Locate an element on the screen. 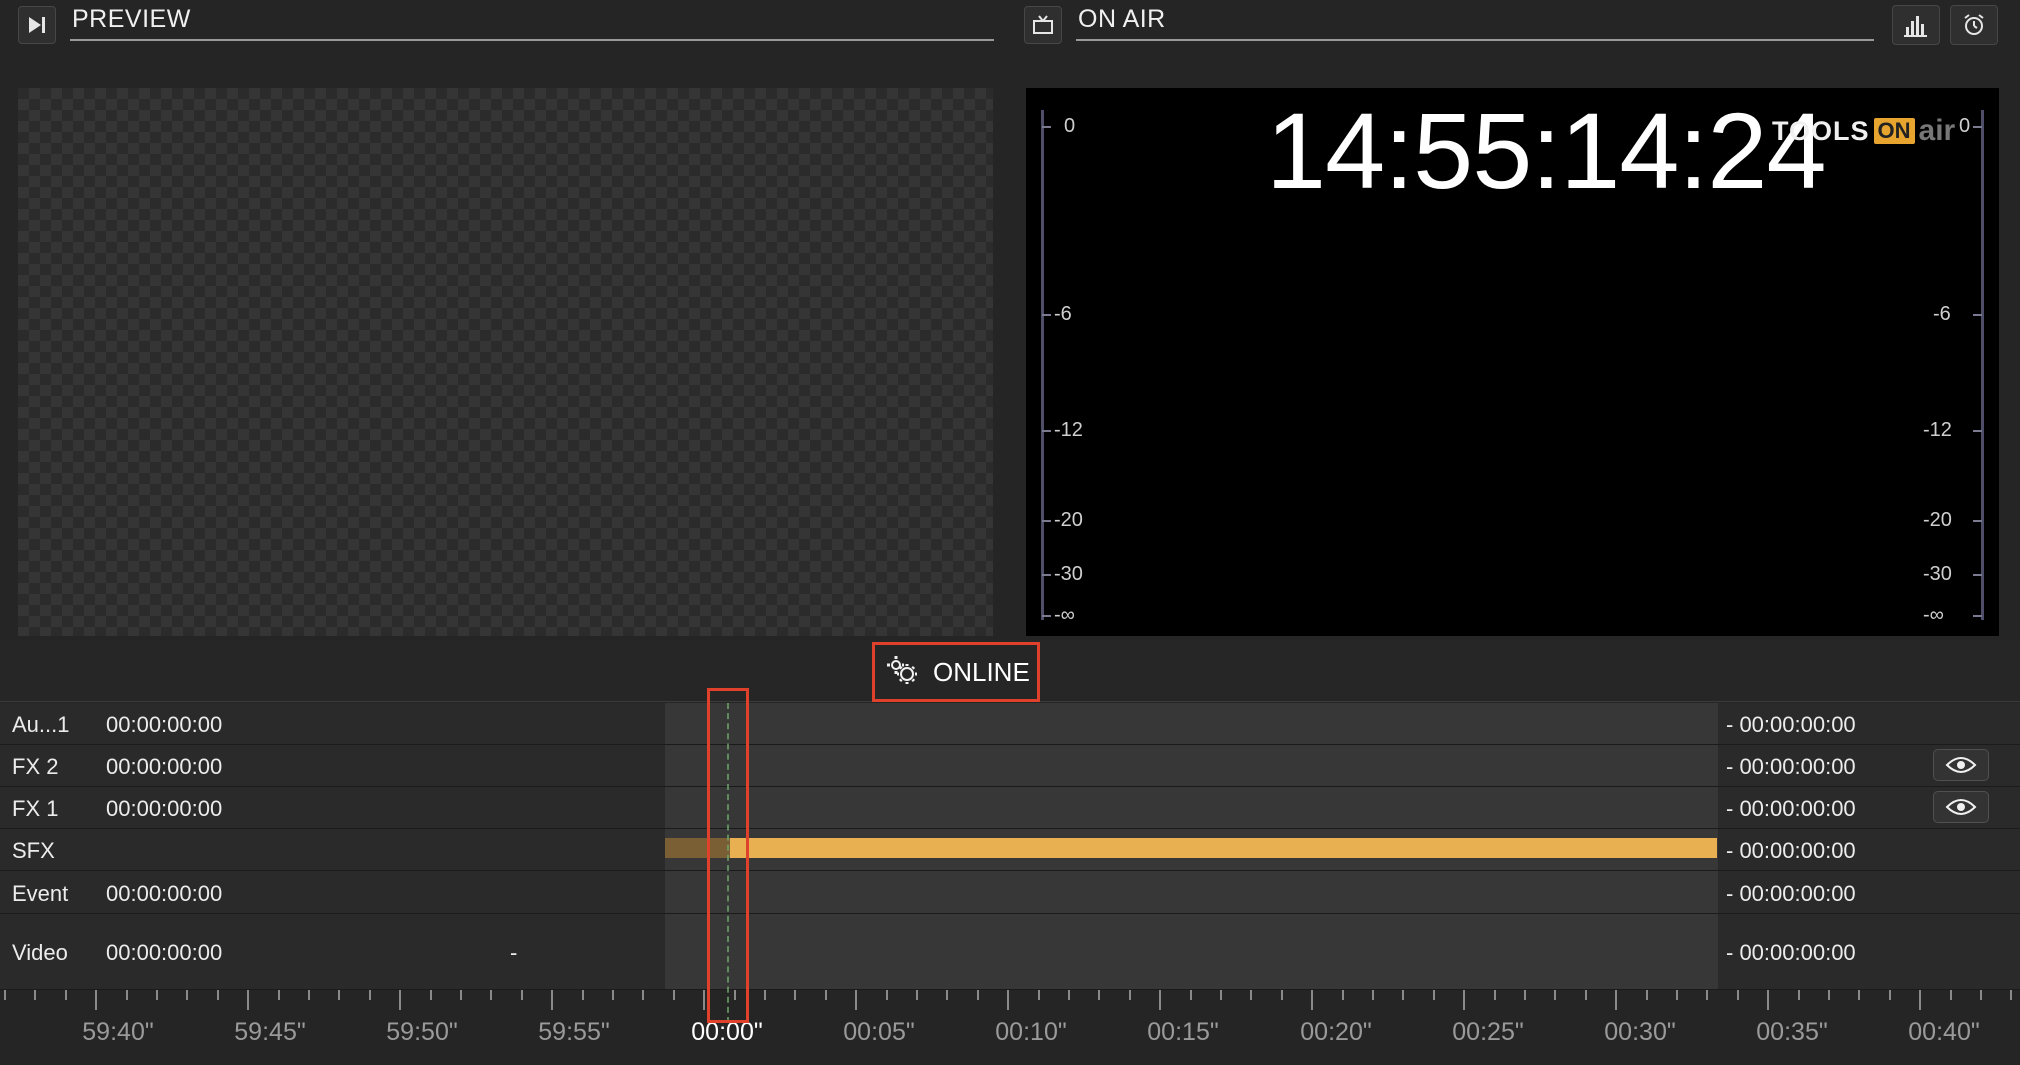  ruler-label: 59:40" is located at coordinates (118, 1032).